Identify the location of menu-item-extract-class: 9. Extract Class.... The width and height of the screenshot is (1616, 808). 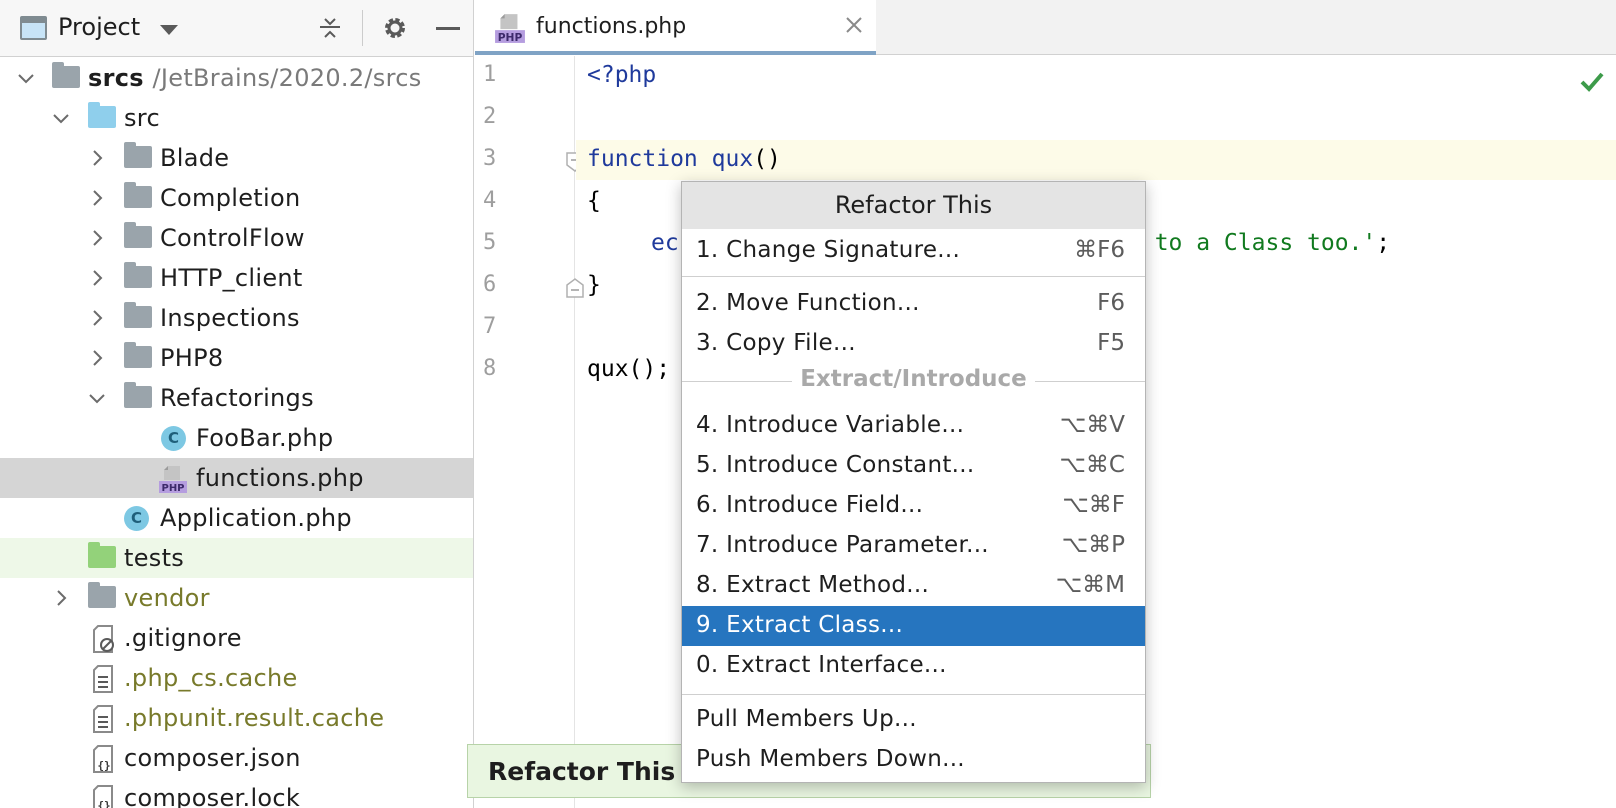
(913, 626).